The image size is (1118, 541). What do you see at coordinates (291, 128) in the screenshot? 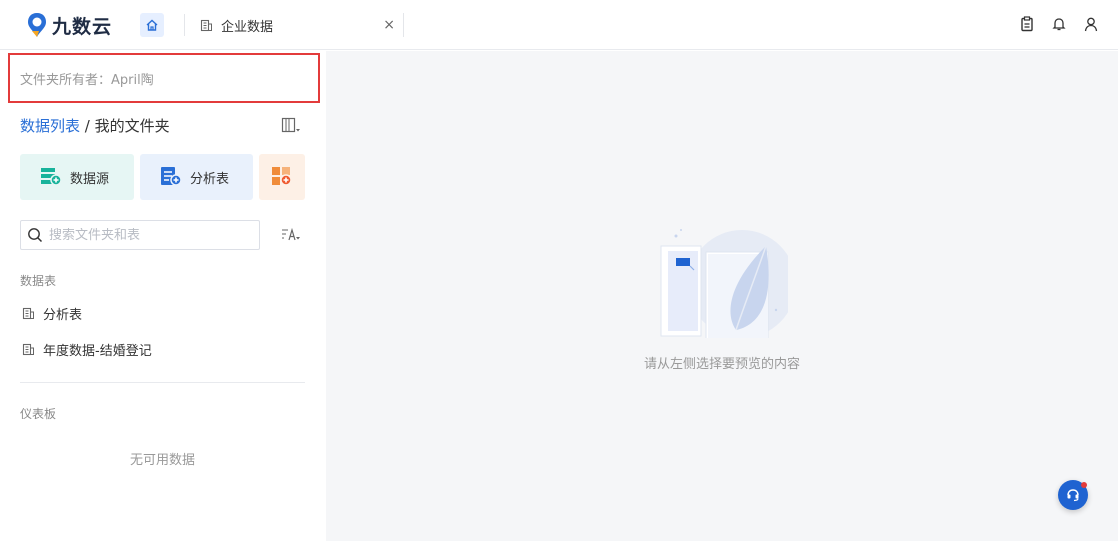
I see `layout-toggle-icon` at bounding box center [291, 128].